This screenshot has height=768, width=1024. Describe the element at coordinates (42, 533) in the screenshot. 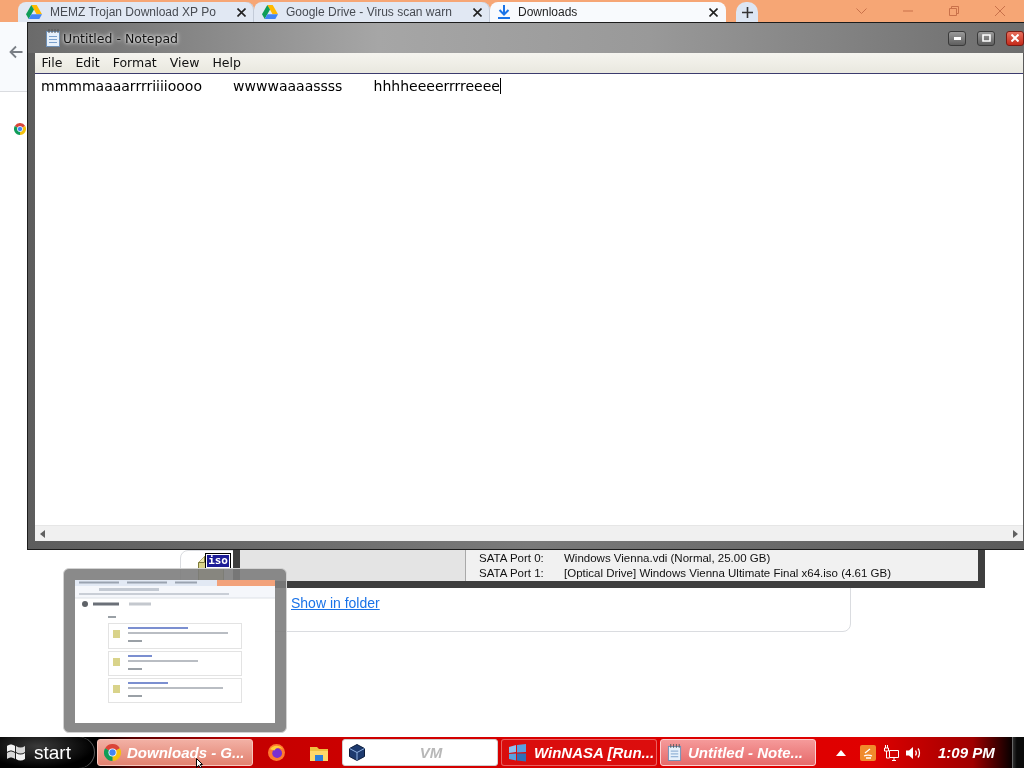

I see `scroll-left-icon` at that location.